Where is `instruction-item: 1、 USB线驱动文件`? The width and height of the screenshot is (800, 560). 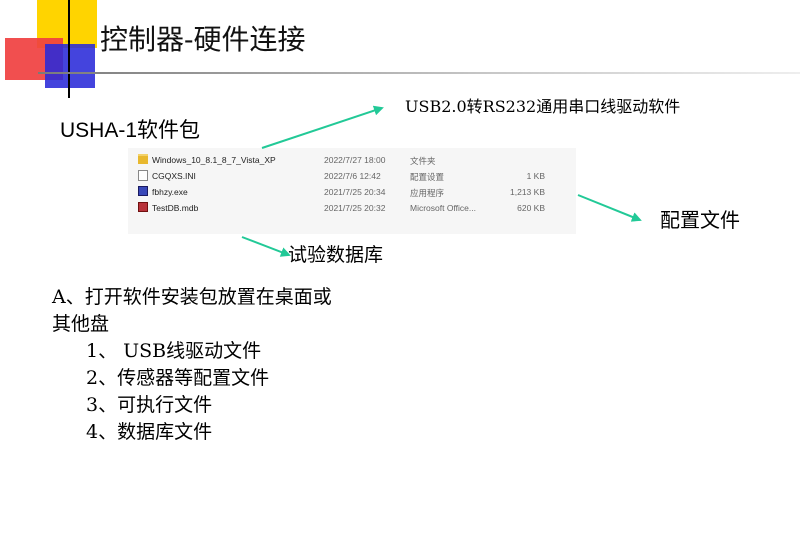 instruction-item: 1、 USB线驱动文件 is located at coordinates (174, 351).